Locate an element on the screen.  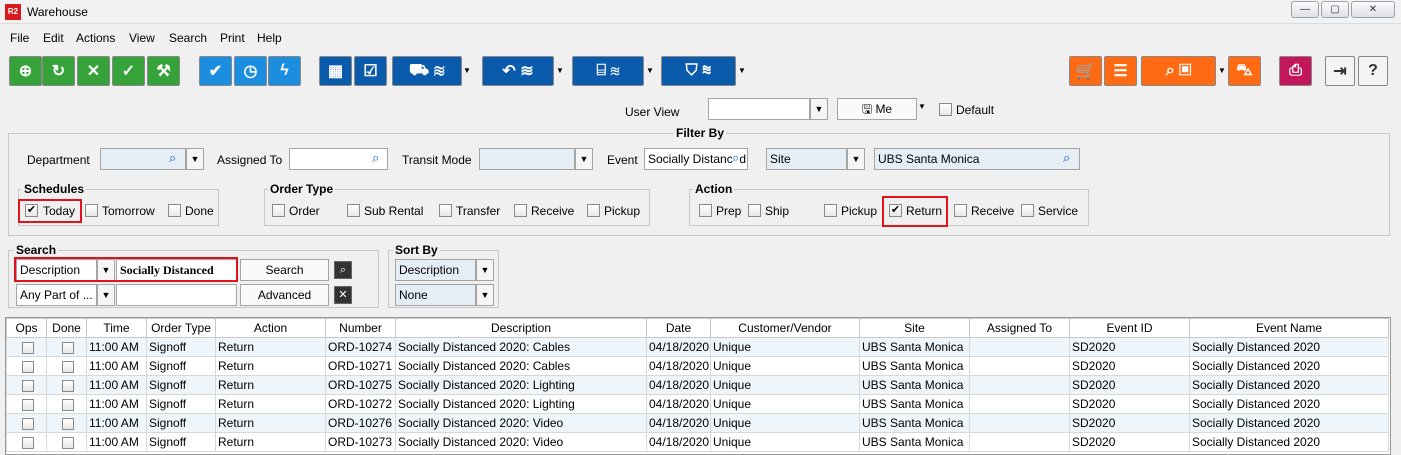
column-header: Description is located at coordinates (521, 328).